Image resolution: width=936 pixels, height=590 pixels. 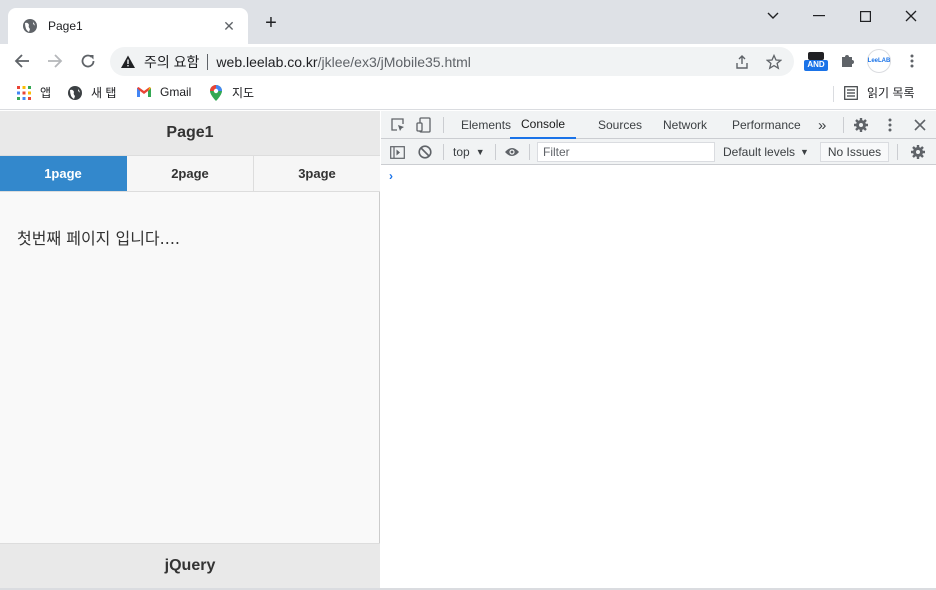 What do you see at coordinates (128, 26) in the screenshot?
I see `browser-tab: Page1 ✕` at bounding box center [128, 26].